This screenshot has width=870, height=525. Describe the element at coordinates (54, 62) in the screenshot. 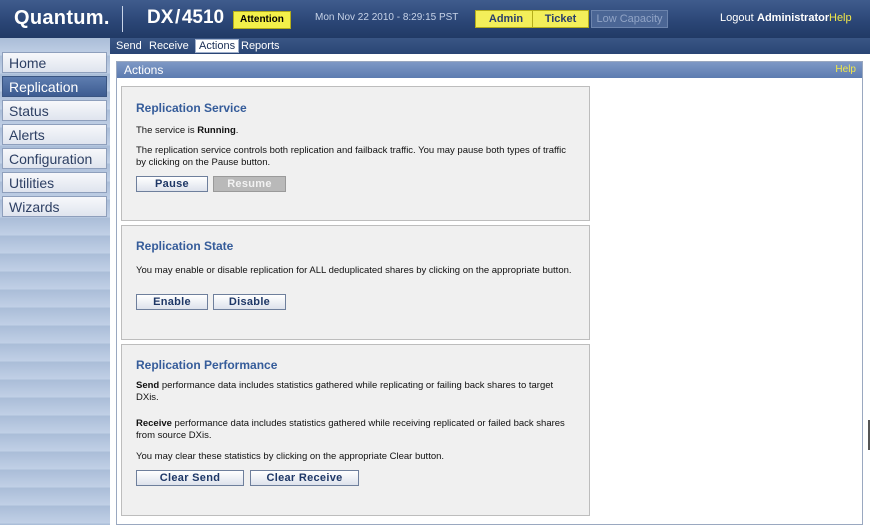

I see `sidebar-item-home: Home` at that location.